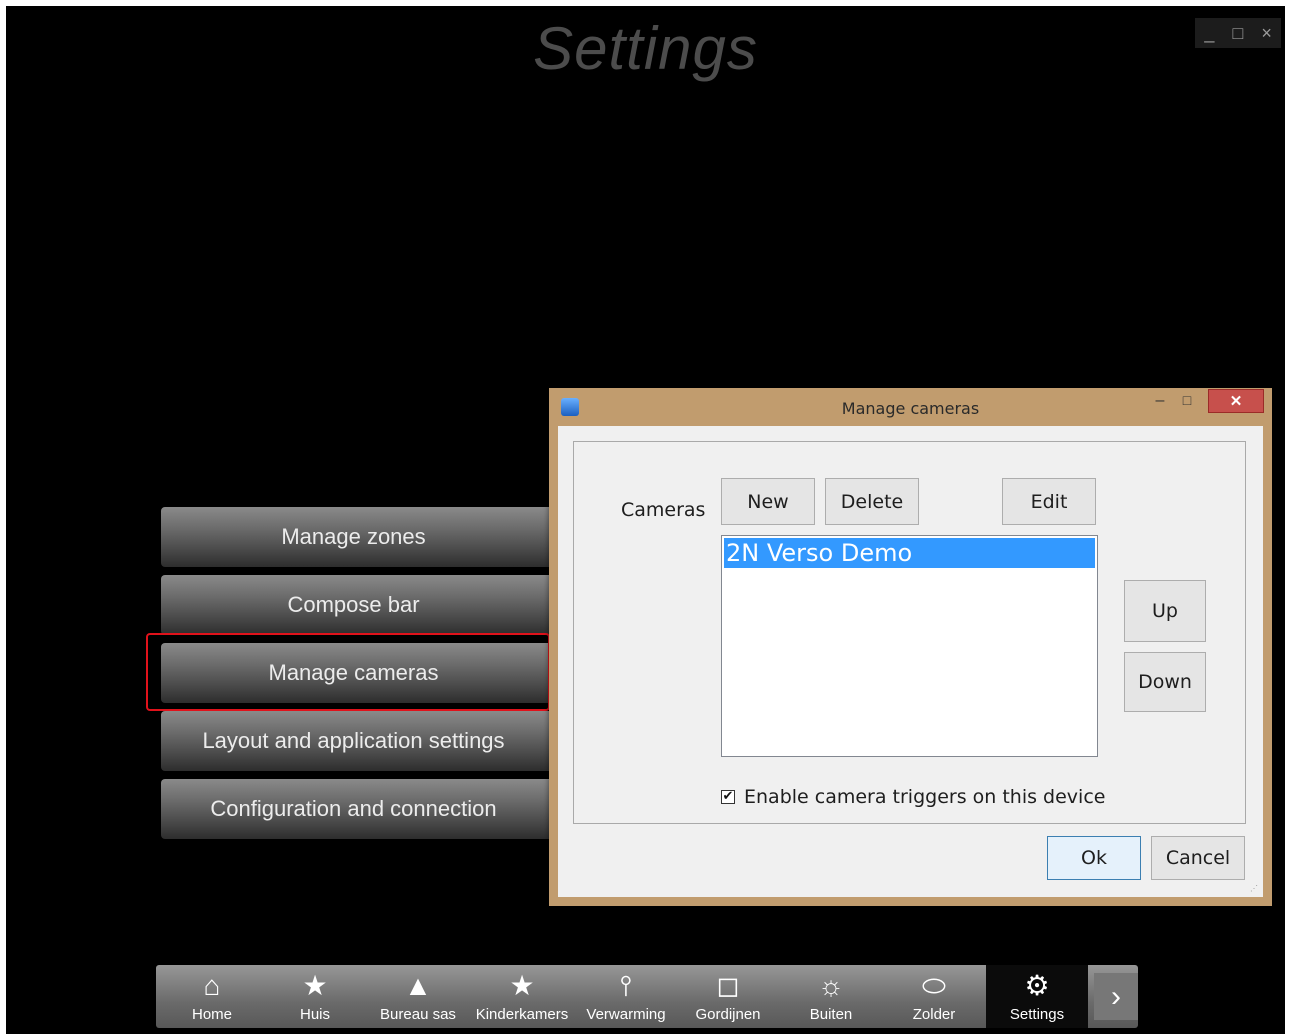 This screenshot has height=1034, width=1291. I want to click on nav-item-settings: ⚙ Settings, so click(1037, 996).